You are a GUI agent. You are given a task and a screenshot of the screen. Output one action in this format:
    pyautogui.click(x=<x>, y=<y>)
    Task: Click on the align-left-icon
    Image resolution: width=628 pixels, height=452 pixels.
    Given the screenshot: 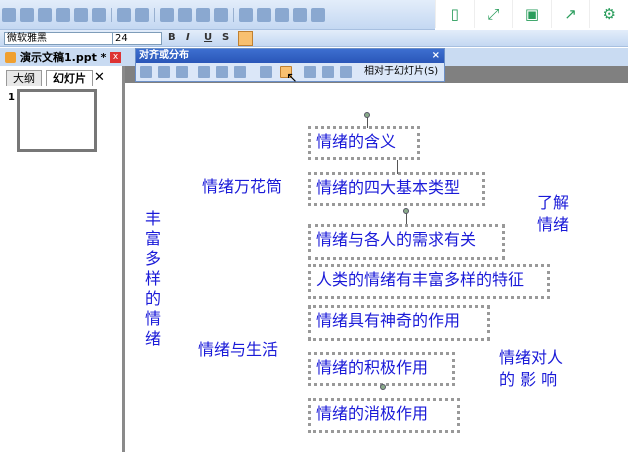 What is the action you would take?
    pyautogui.click(x=146, y=72)
    